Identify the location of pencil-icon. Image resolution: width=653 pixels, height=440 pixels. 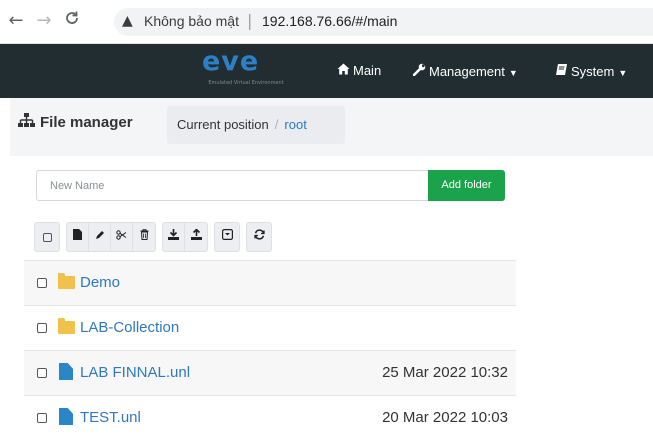
(99, 235).